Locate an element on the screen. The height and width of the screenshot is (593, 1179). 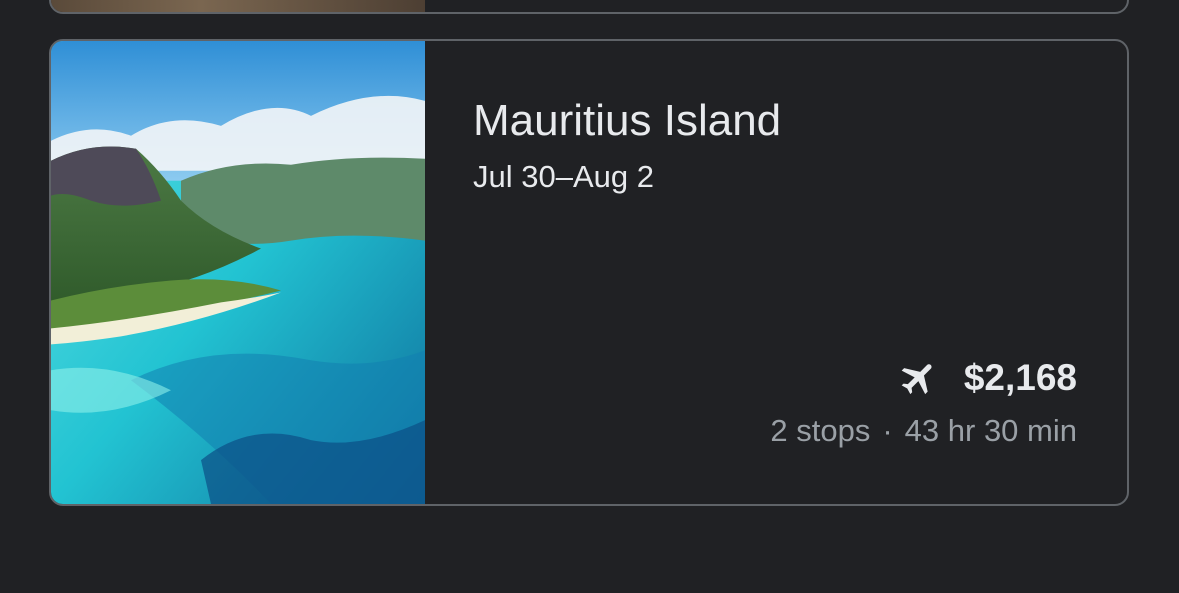
price-row: $2,168 is located at coordinates (987, 378).